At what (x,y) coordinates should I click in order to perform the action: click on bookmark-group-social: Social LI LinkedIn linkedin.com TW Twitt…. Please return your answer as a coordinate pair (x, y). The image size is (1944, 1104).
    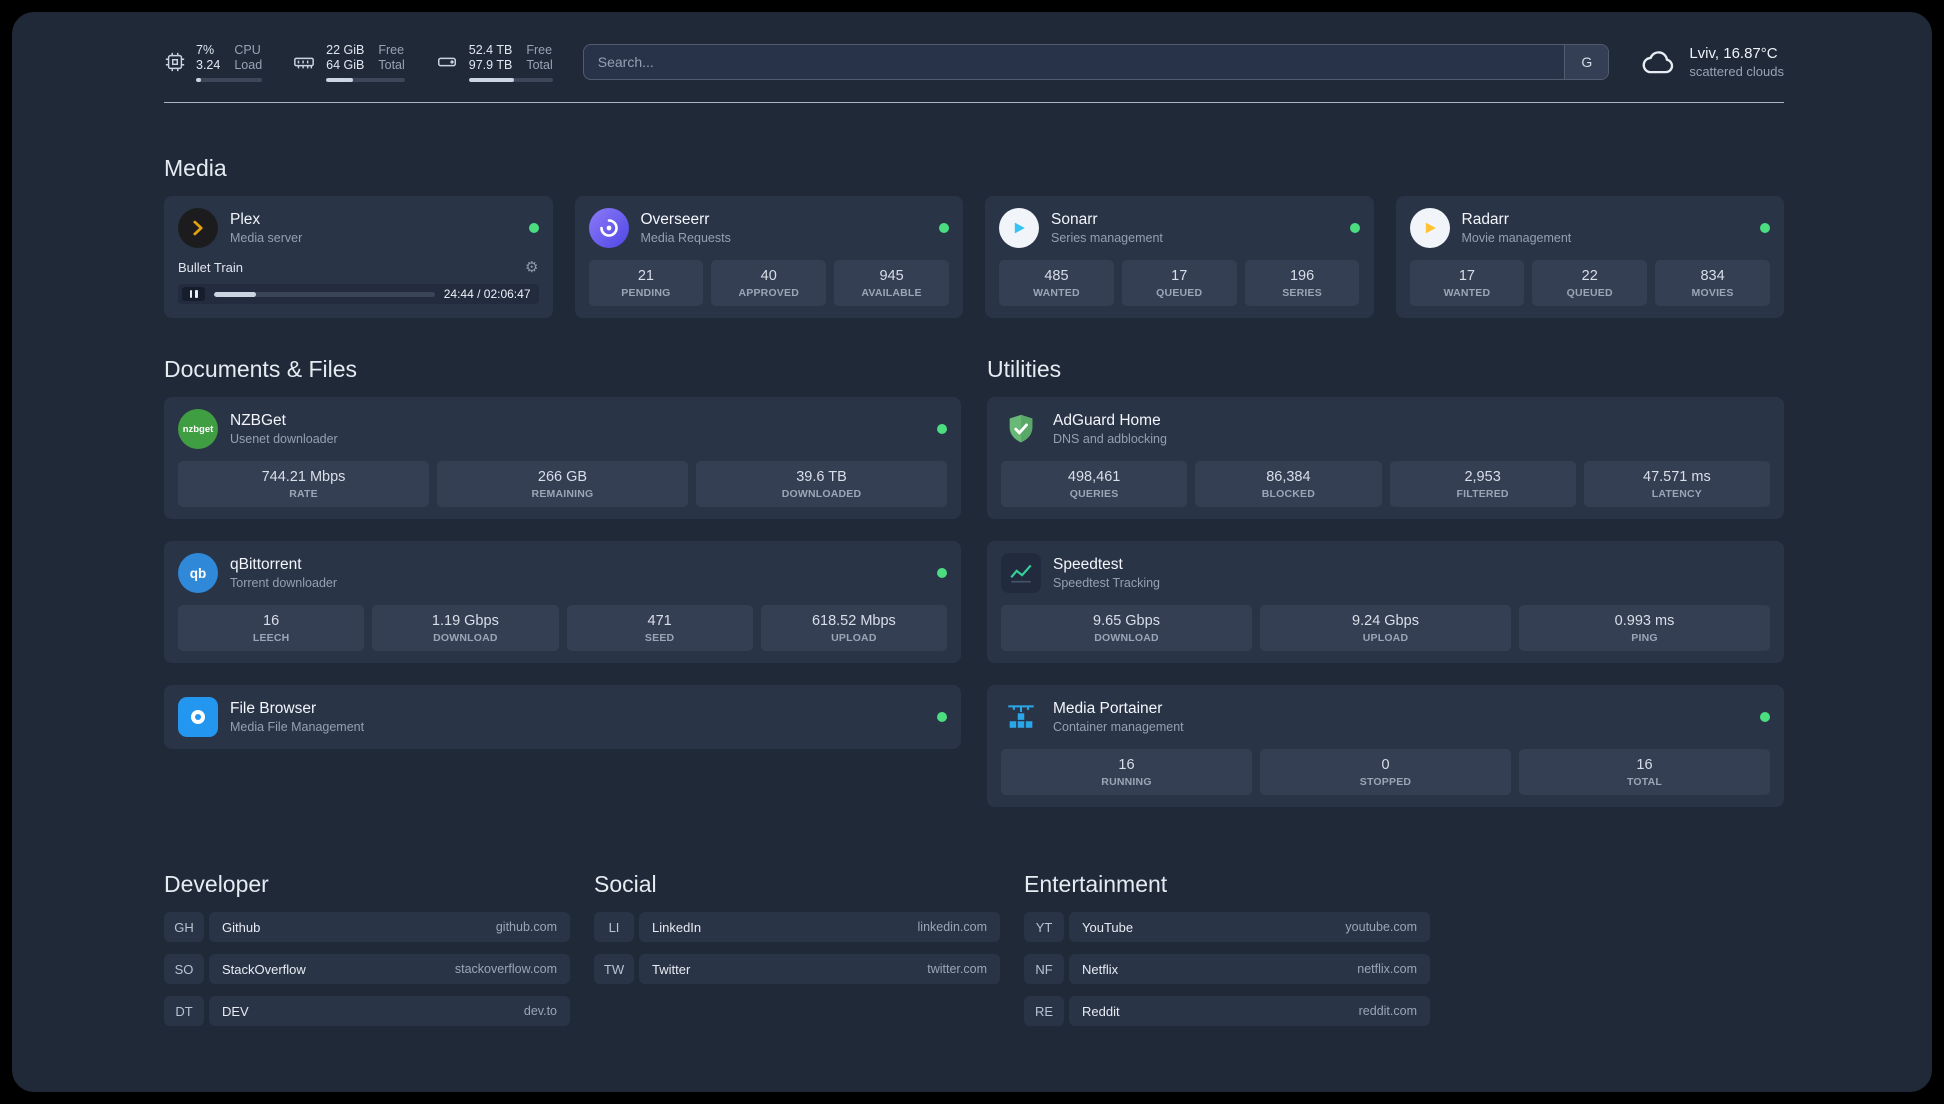
    Looking at the image, I should click on (797, 954).